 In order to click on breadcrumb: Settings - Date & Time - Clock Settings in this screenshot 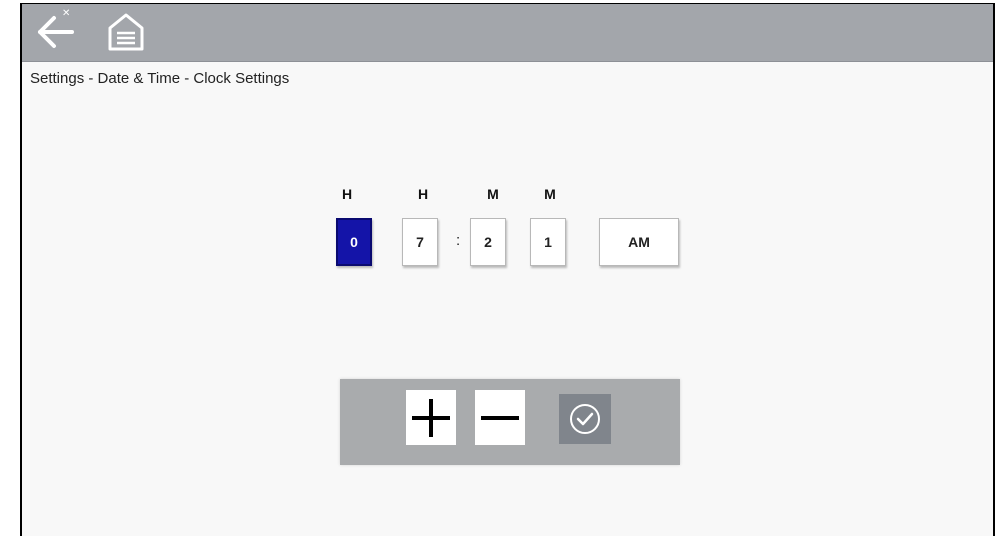, I will do `click(160, 78)`.